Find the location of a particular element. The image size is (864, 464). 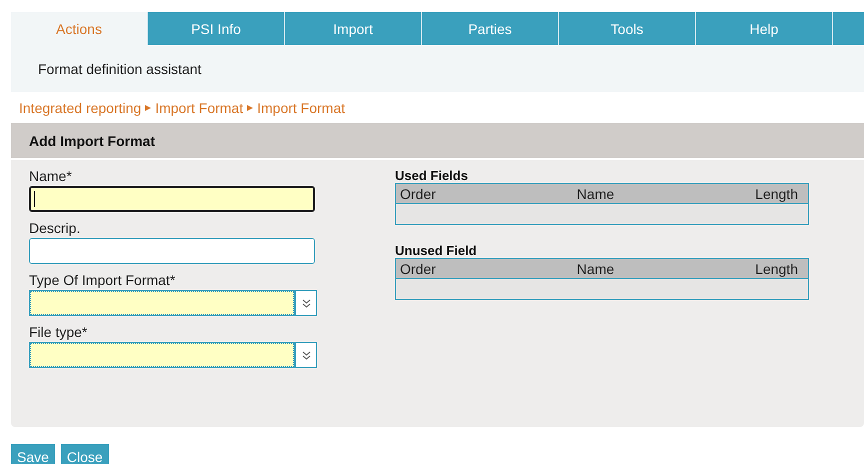

breadcrumb-link: Integrated reporting is located at coordinates (80, 108).